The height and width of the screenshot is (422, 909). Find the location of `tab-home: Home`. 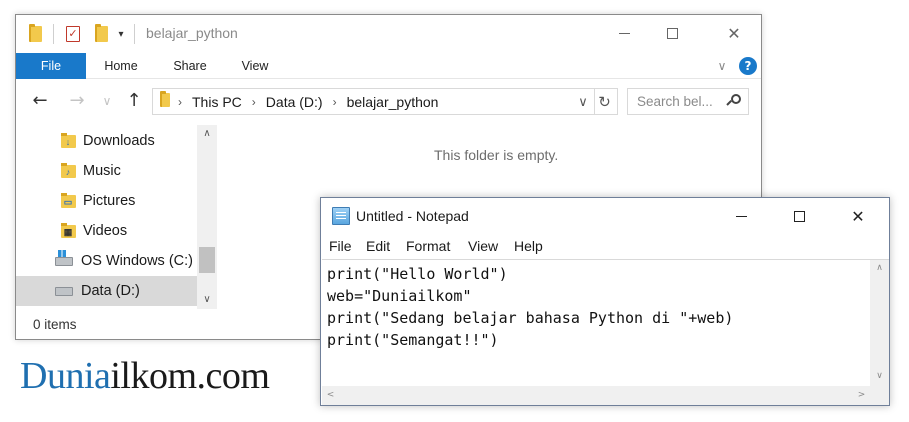

tab-home: Home is located at coordinates (121, 66).